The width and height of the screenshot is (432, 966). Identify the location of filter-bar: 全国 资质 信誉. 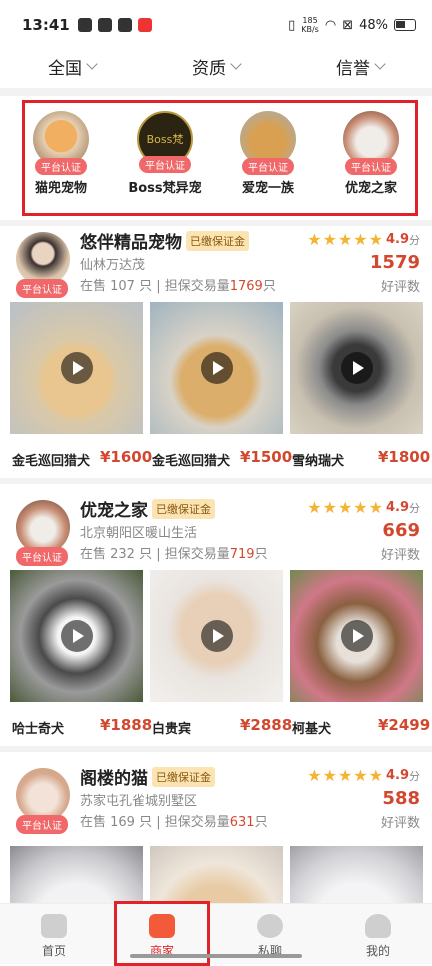
(216, 66).